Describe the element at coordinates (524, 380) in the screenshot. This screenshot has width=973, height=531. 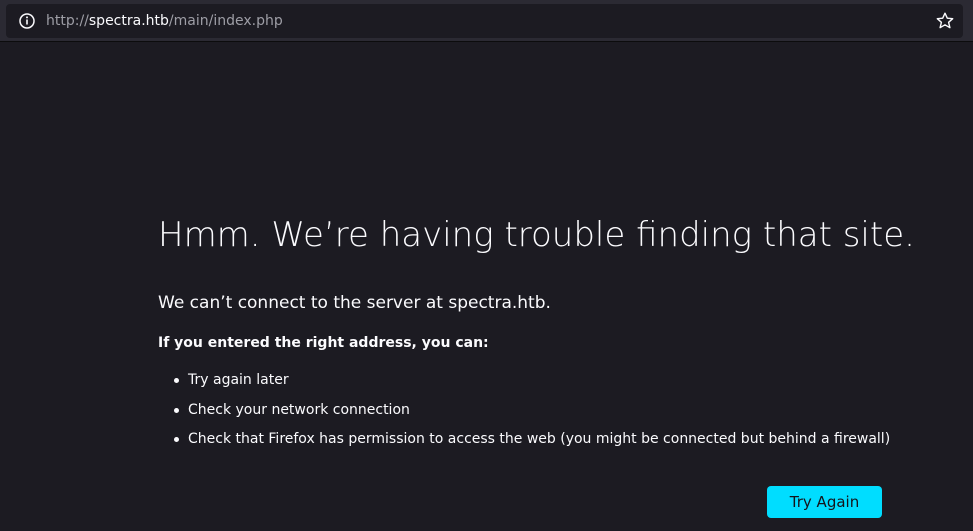
I see `list-item: Try again later` at that location.